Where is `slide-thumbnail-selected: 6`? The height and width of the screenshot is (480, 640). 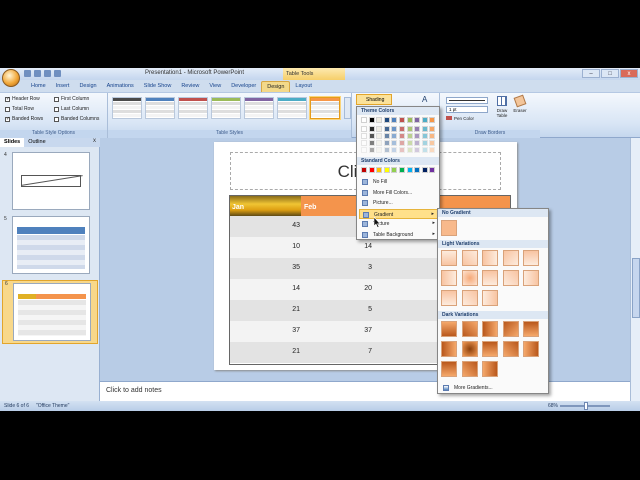 slide-thumbnail-selected: 6 is located at coordinates (50, 312).